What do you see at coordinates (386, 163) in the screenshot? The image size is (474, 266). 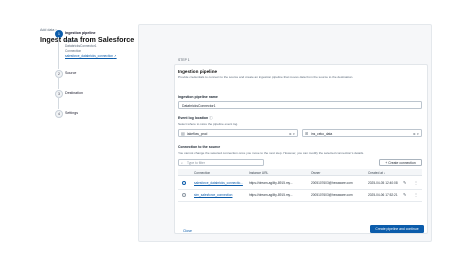 I see `plus-icon: +` at bounding box center [386, 163].